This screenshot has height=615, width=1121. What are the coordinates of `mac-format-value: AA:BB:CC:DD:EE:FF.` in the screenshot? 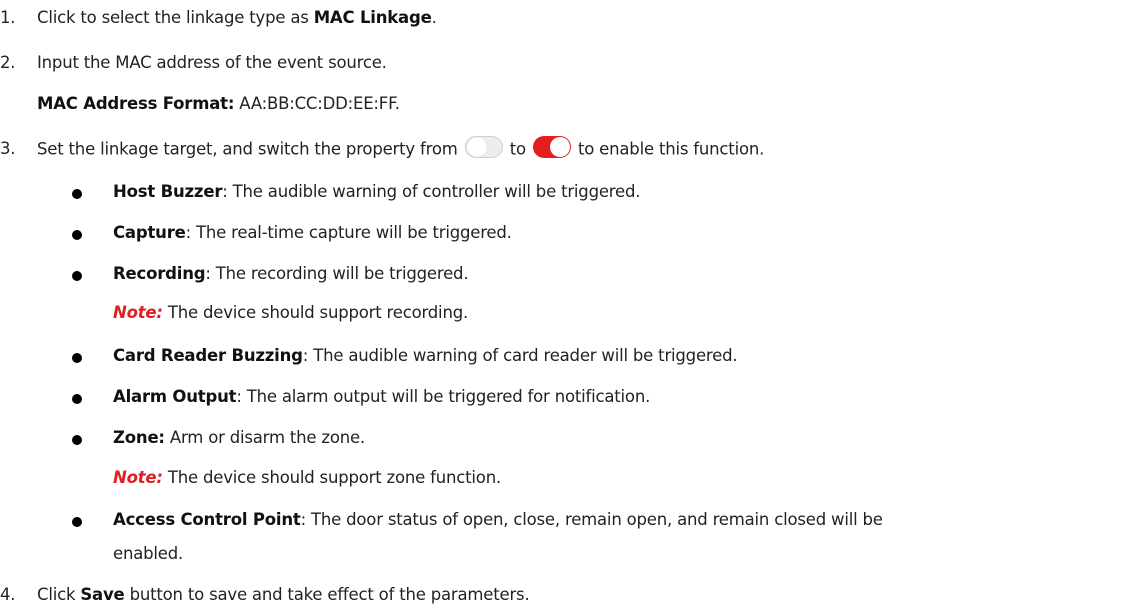 It's located at (317, 103).